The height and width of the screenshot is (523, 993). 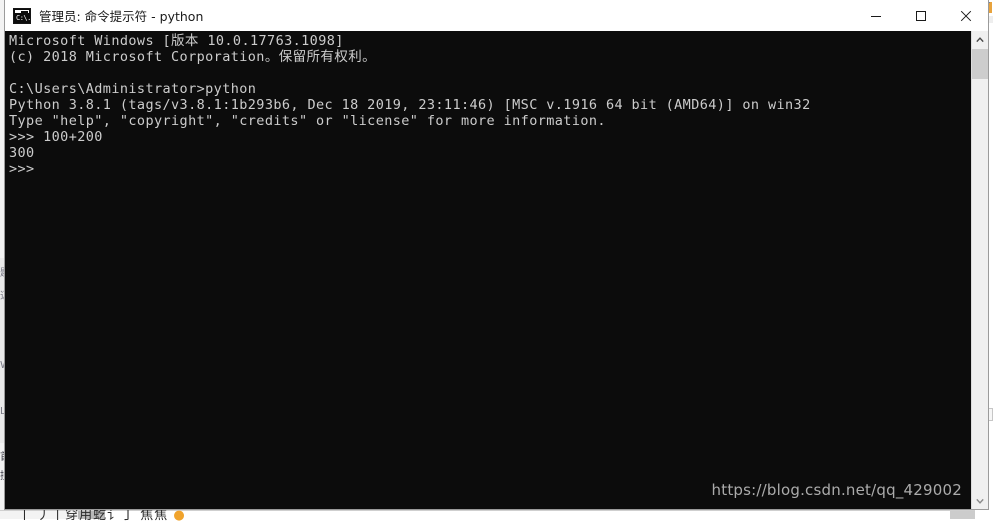 I want to click on window-controls, so click(x=920, y=15).